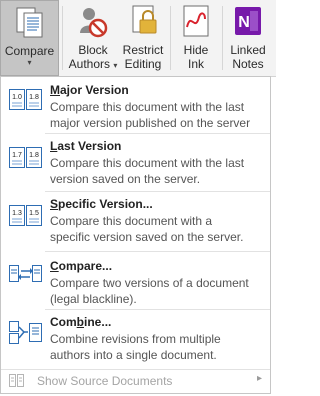 This screenshot has height=396, width=320. Describe the element at coordinates (195, 64) in the screenshot. I see `hide-ink-label-line2: Ink` at that location.